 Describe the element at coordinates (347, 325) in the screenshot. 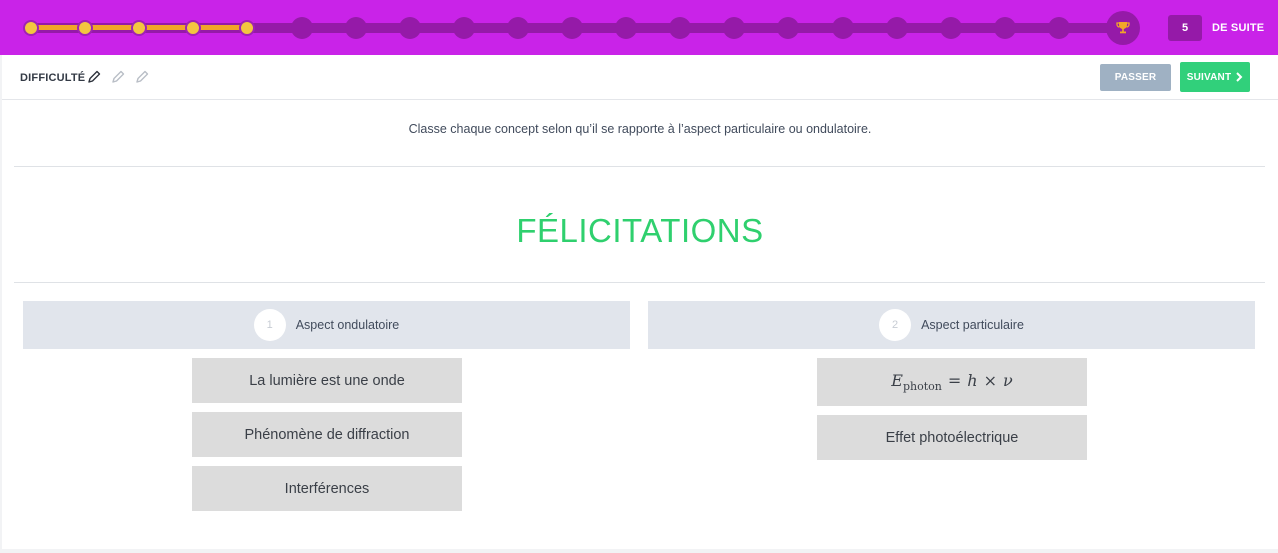

I see `category-title: Aspect ondulatoire` at that location.